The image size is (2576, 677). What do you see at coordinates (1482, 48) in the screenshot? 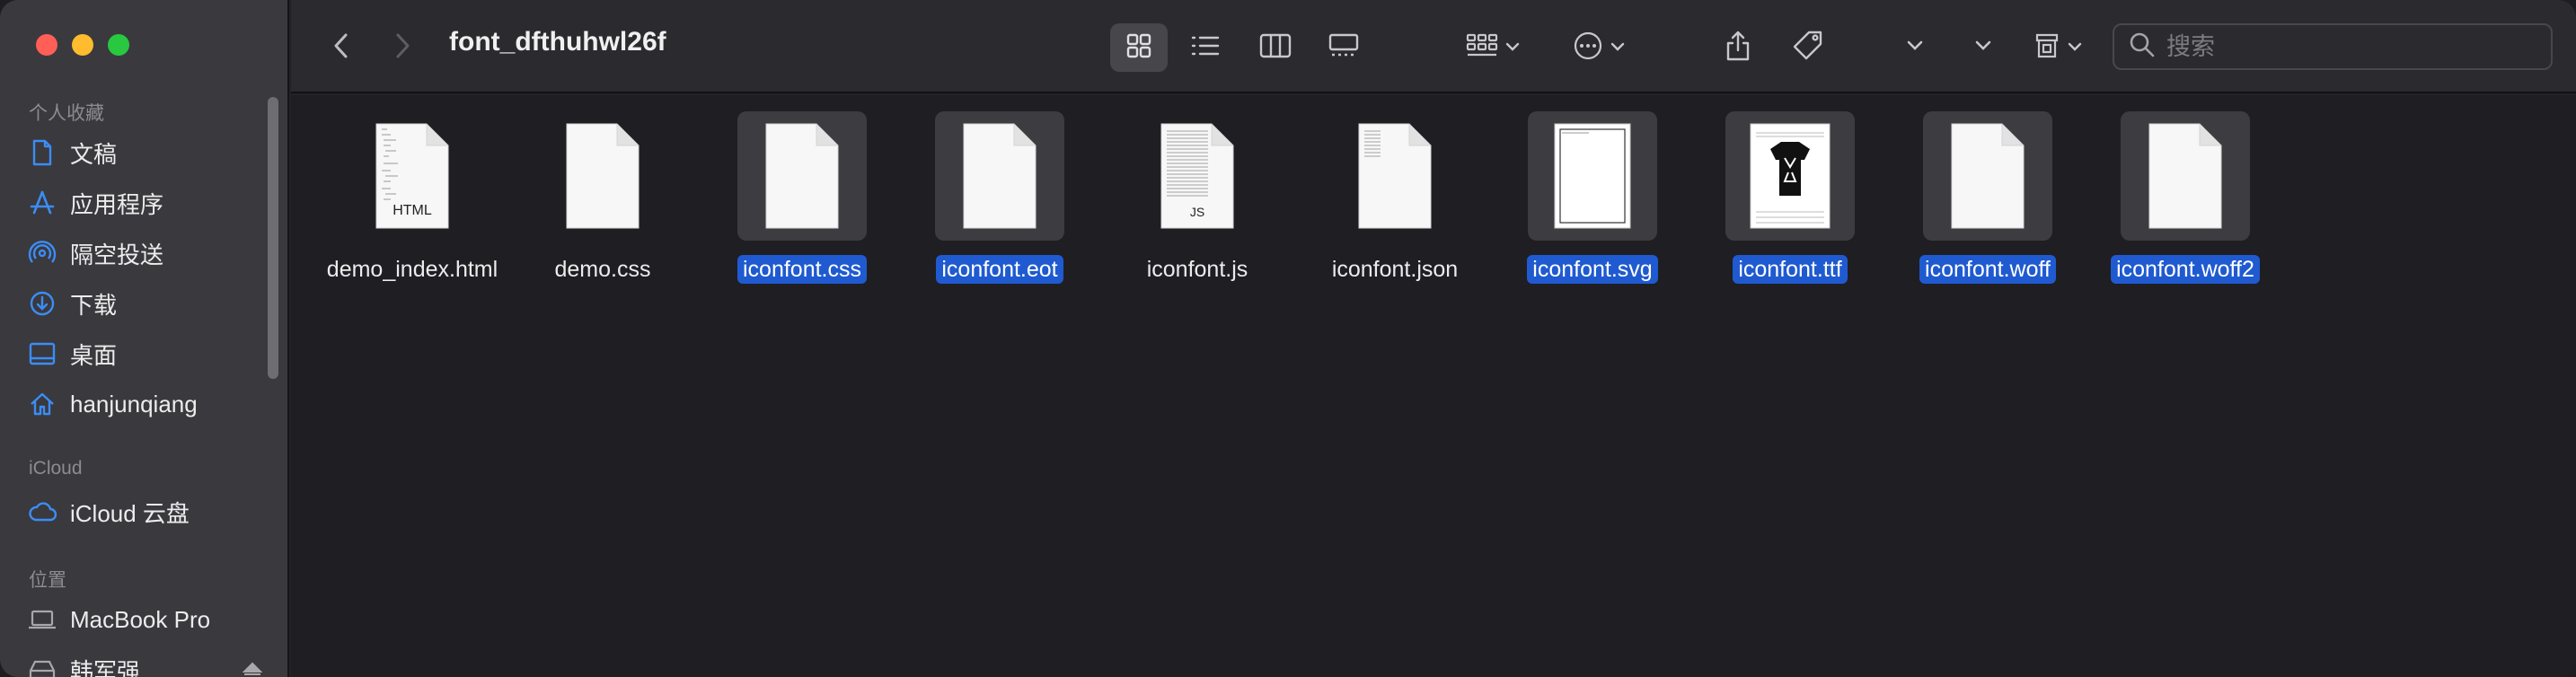
I see `group-icon` at bounding box center [1482, 48].